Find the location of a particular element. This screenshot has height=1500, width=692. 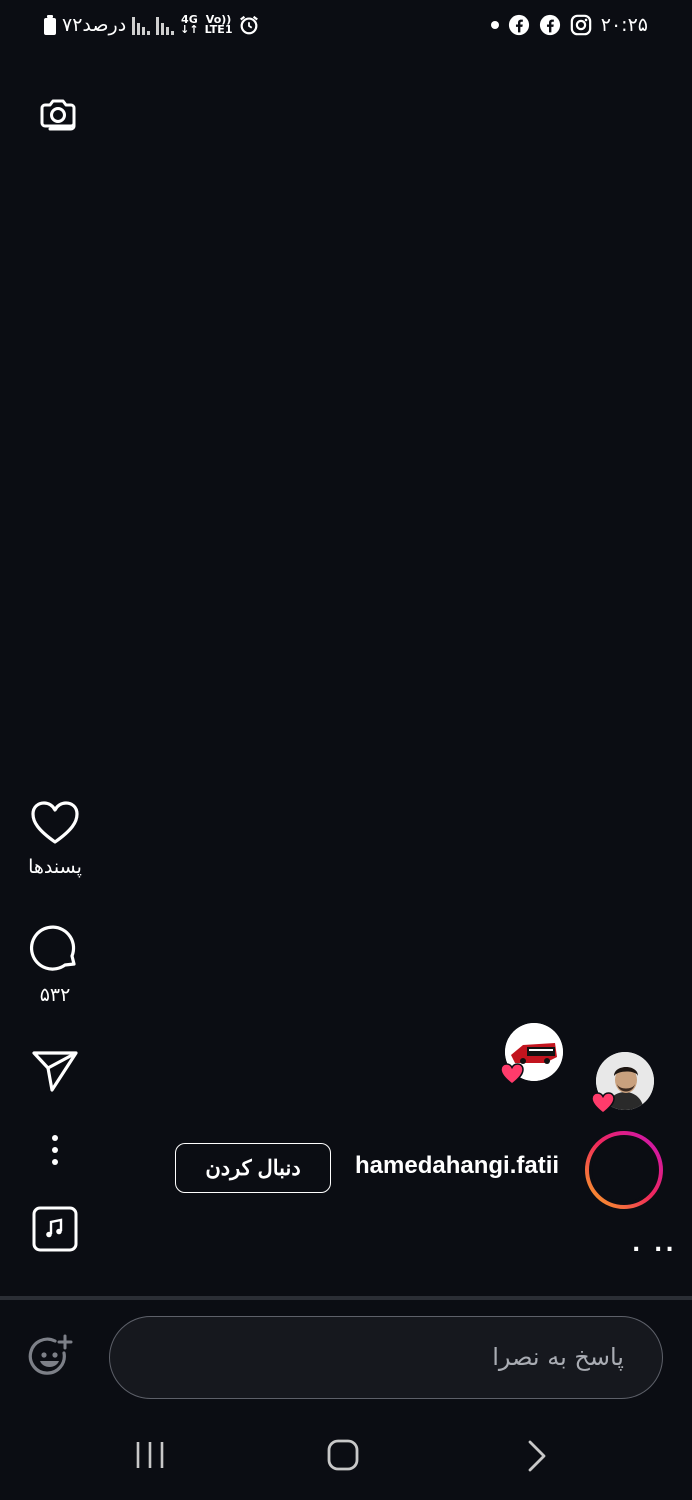

profile-avatar is located at coordinates (624, 1170).